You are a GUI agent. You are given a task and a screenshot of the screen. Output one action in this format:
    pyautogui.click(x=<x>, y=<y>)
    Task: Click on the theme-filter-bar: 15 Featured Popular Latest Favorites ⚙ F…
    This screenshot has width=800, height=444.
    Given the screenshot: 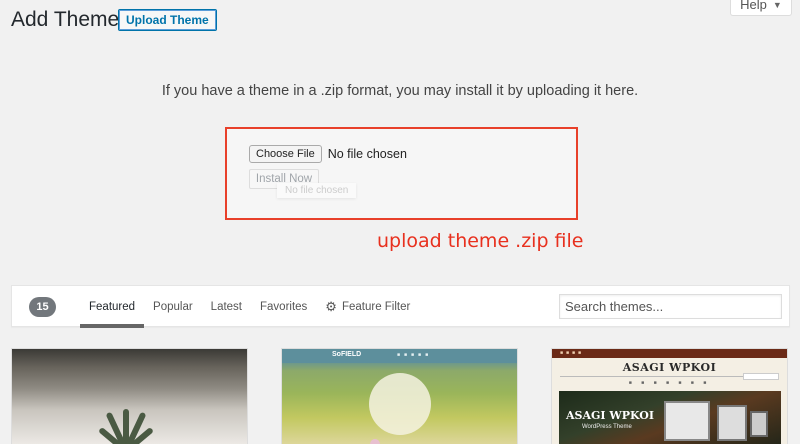 What is the action you would take?
    pyautogui.click(x=400, y=306)
    